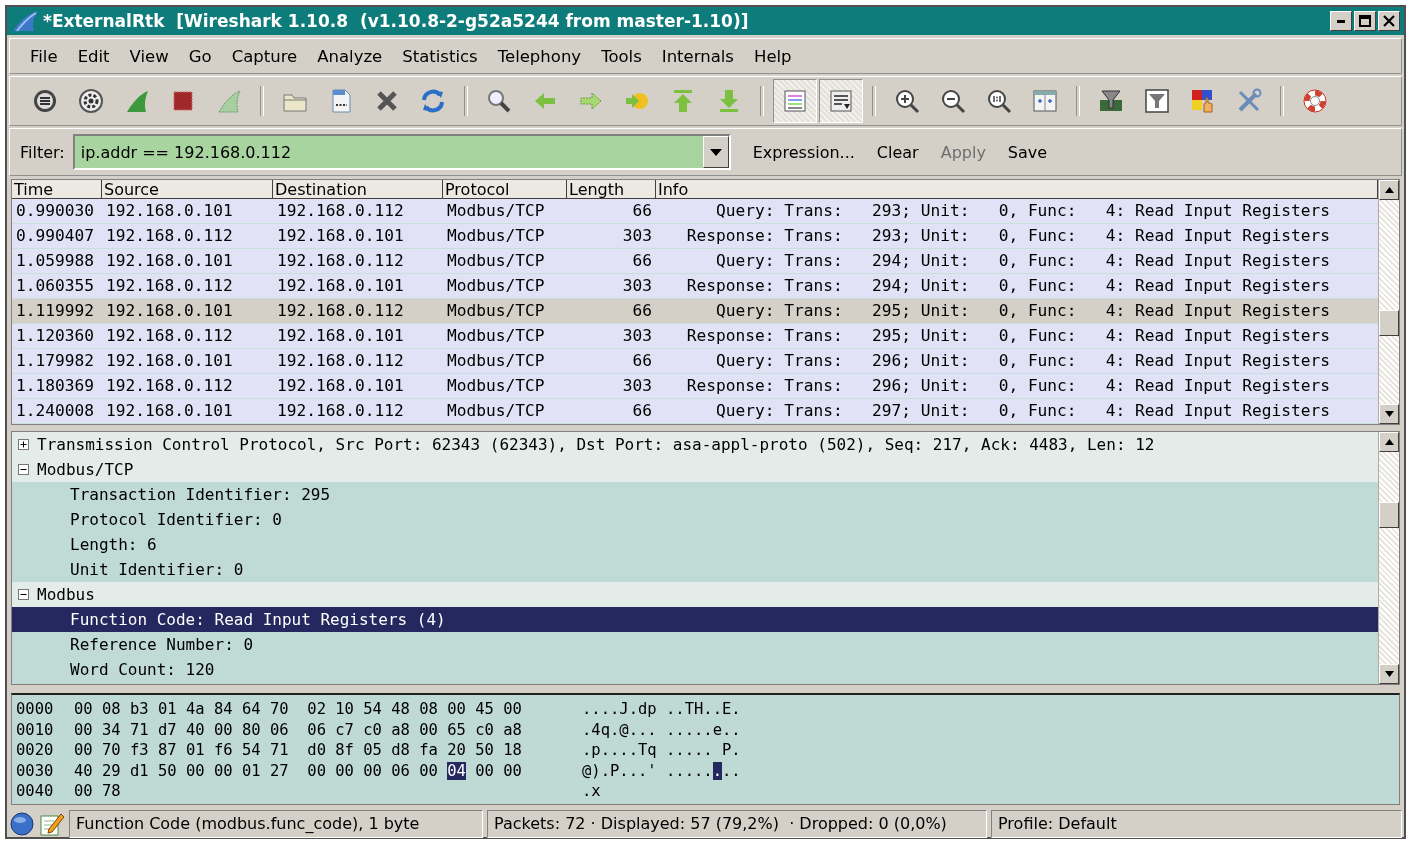  Describe the element at coordinates (264, 56) in the screenshot. I see `menu-item: Capture` at that location.